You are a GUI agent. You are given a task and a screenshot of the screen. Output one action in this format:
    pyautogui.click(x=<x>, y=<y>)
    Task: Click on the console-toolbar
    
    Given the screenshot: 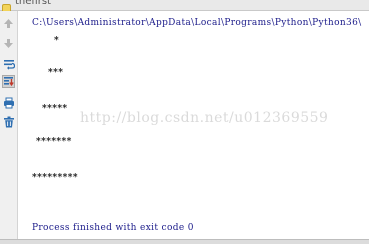 What is the action you would take?
    pyautogui.click(x=9, y=125)
    